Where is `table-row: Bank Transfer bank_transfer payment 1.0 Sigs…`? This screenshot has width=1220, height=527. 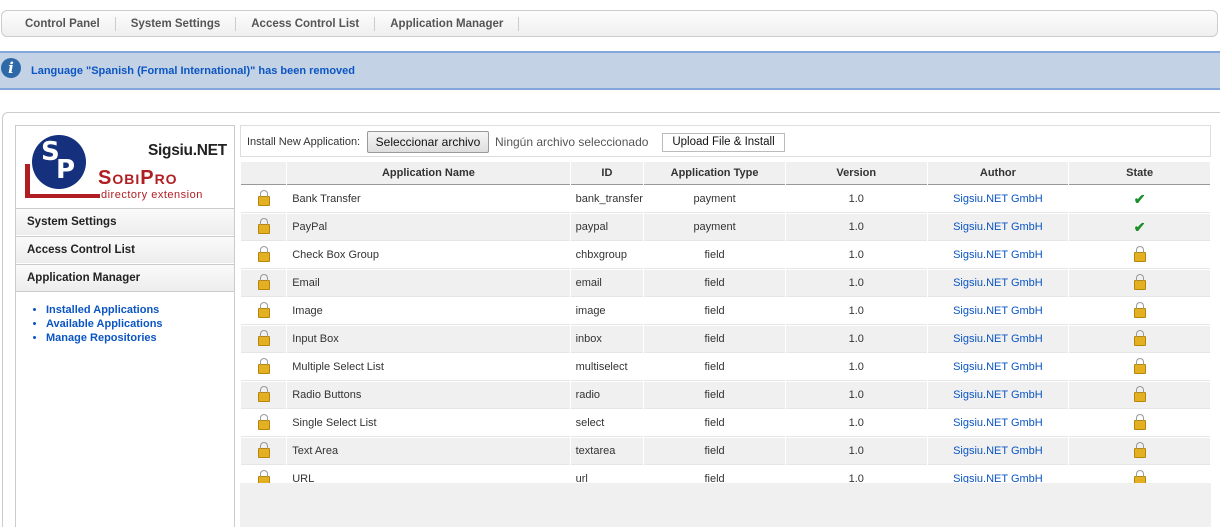
table-row: Bank Transfer bank_transfer payment 1.0 Sigs… is located at coordinates (725, 199).